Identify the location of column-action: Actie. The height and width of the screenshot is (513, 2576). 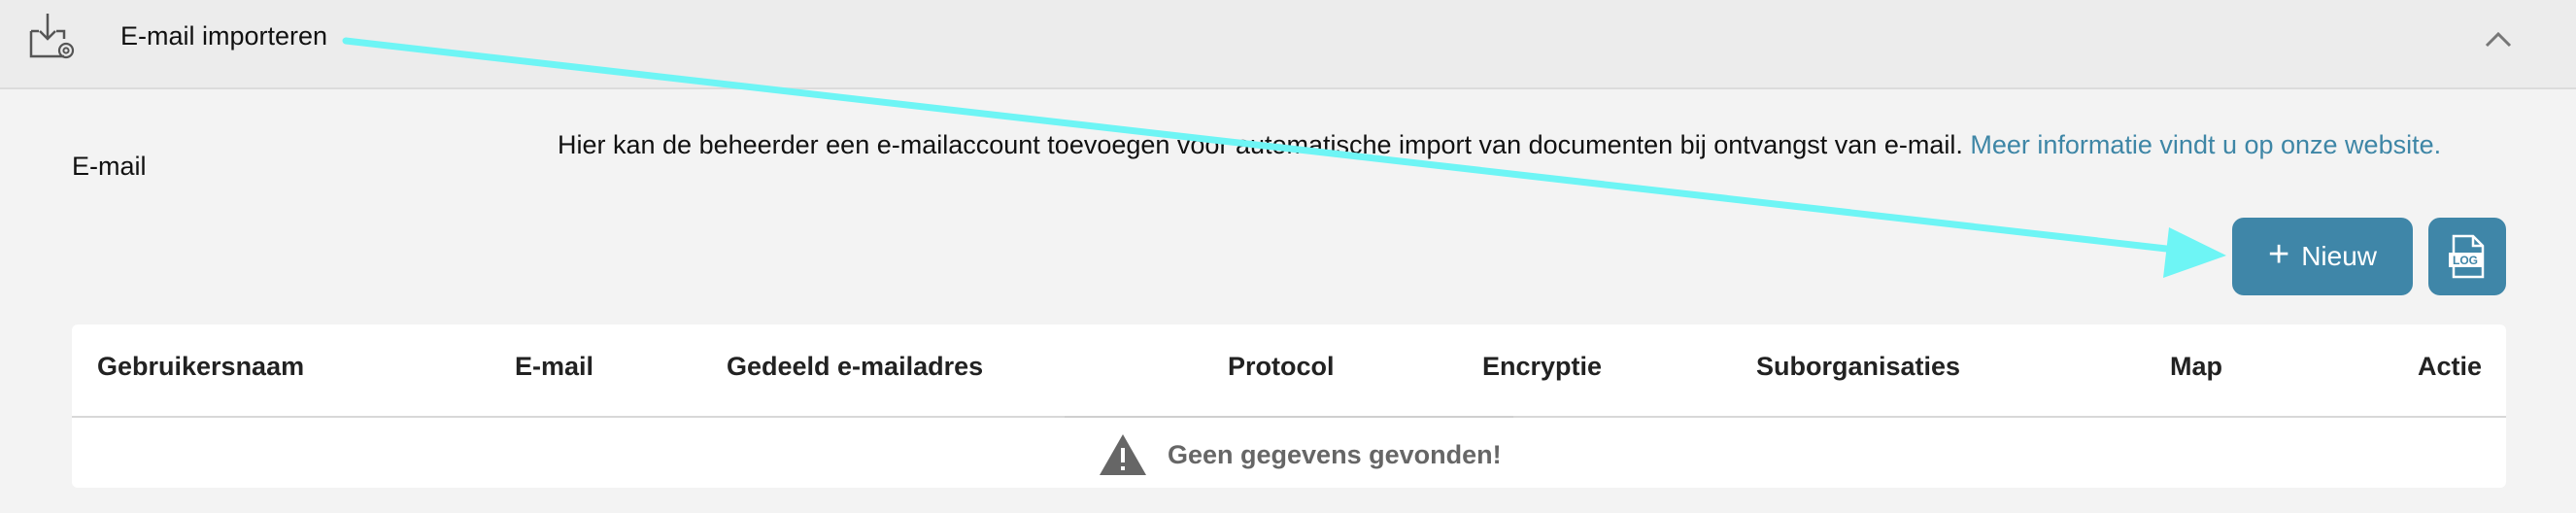
(2450, 366).